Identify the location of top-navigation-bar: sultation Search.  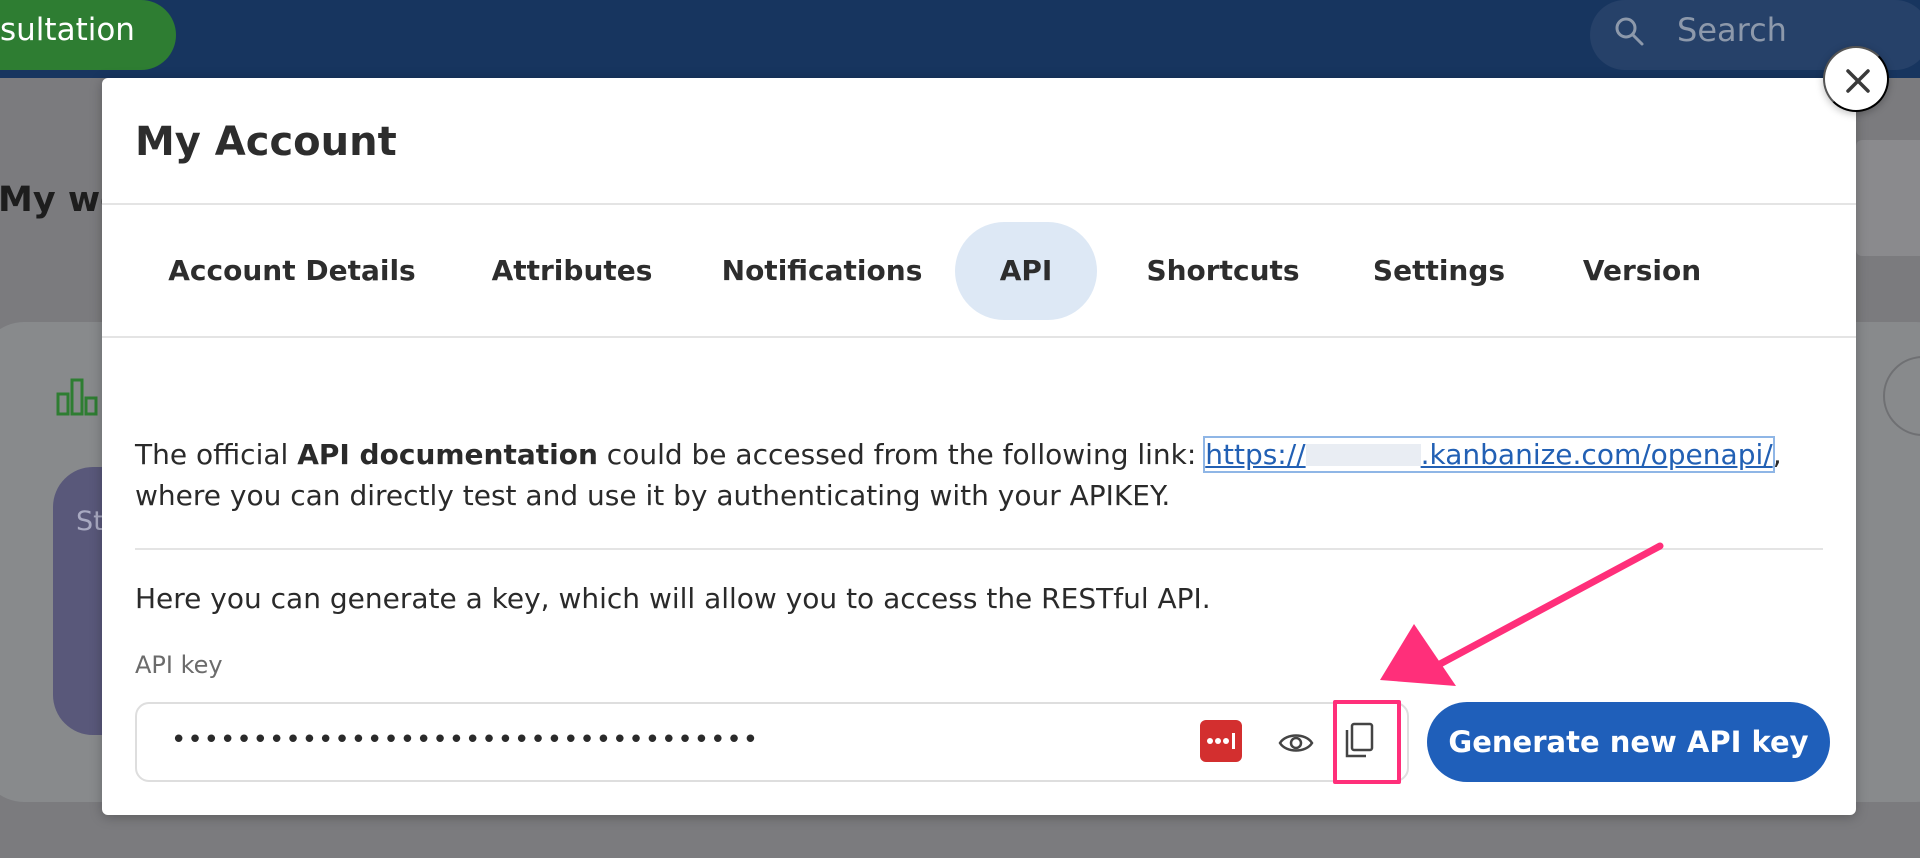
(960, 39).